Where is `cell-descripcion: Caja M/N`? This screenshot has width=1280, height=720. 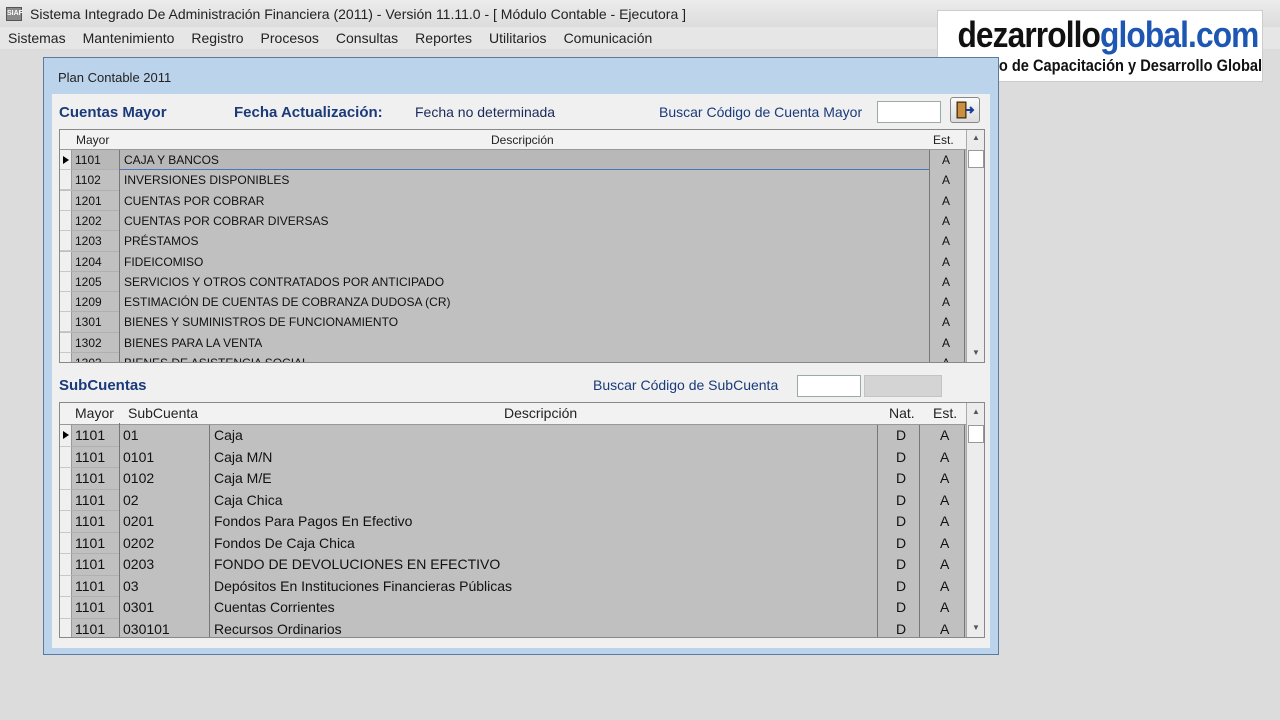 cell-descripcion: Caja M/N is located at coordinates (243, 456).